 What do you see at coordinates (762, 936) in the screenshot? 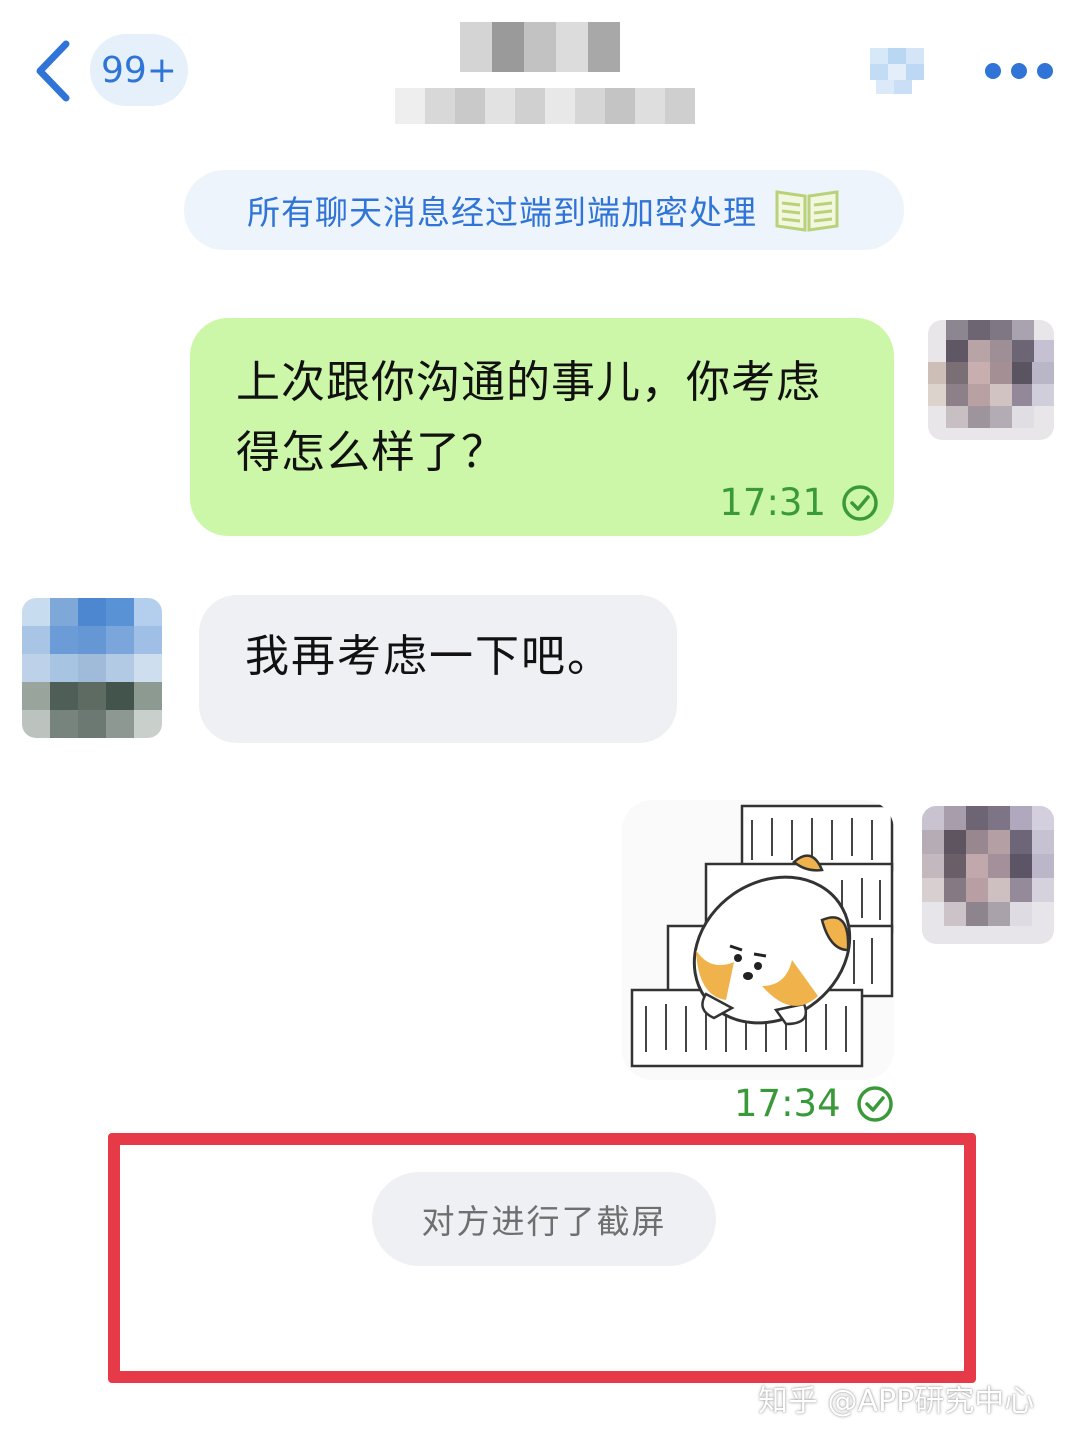
I see `shiba-falling-stairs-sticker` at bounding box center [762, 936].